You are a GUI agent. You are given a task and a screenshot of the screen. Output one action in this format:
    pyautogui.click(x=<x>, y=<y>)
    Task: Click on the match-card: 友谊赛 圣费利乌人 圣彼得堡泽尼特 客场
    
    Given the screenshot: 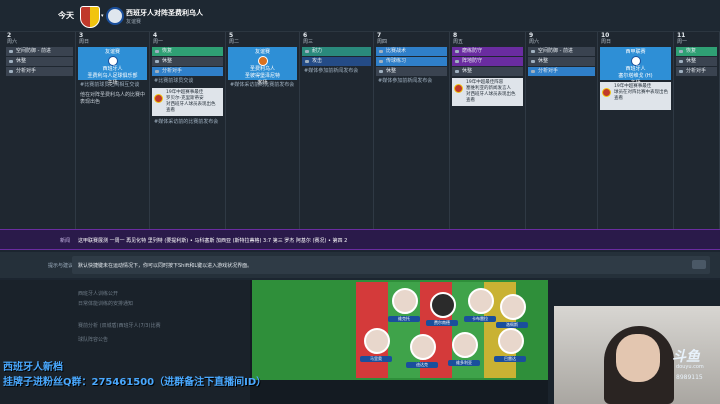 What is the action you would take?
    pyautogui.click(x=262, y=66)
    